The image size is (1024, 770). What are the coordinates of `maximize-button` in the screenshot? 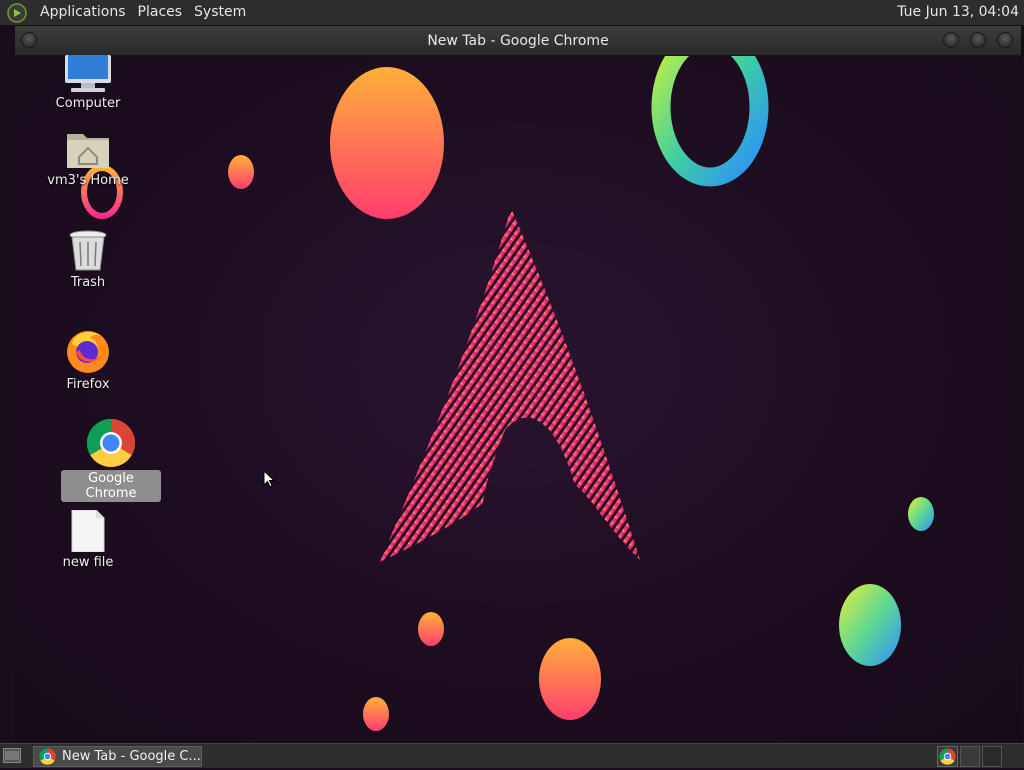 It's located at (978, 40).